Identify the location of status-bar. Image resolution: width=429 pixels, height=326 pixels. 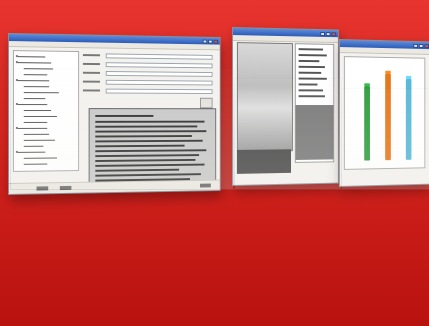
(114, 186).